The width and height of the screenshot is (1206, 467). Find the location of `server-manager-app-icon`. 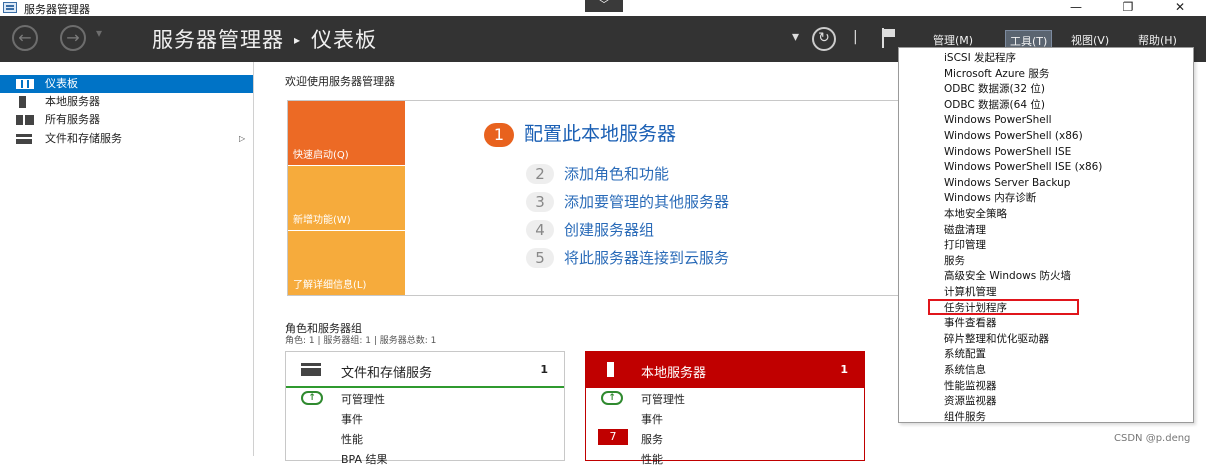

server-manager-app-icon is located at coordinates (10, 7).